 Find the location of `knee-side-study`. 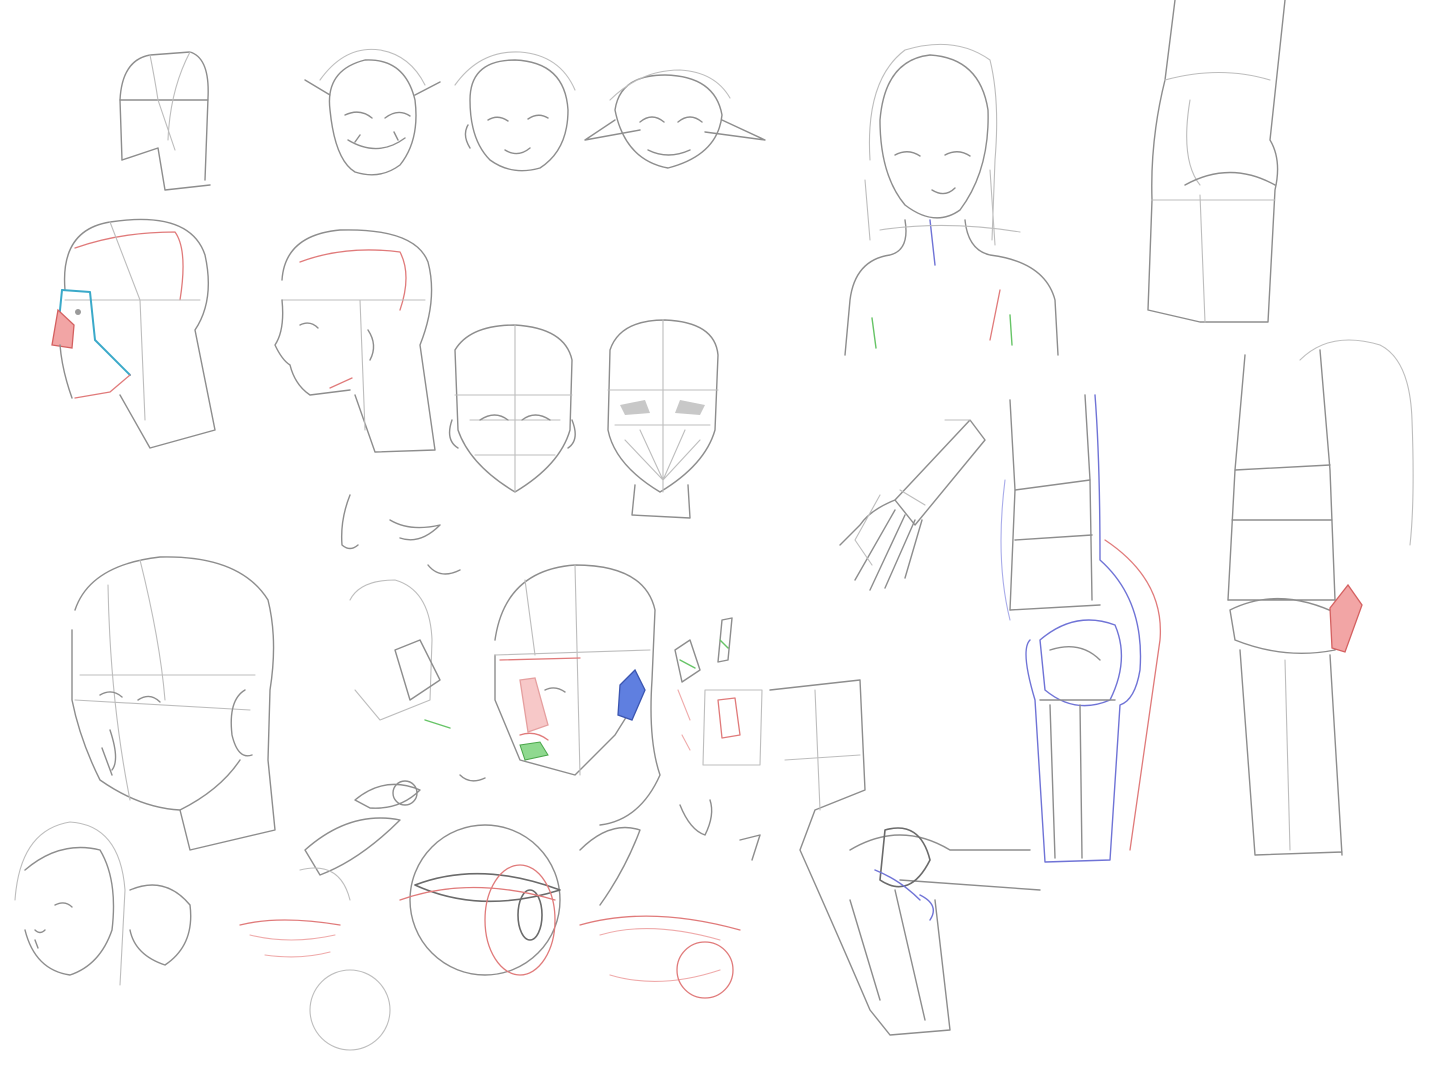

knee-side-study is located at coordinates (1081, 628).